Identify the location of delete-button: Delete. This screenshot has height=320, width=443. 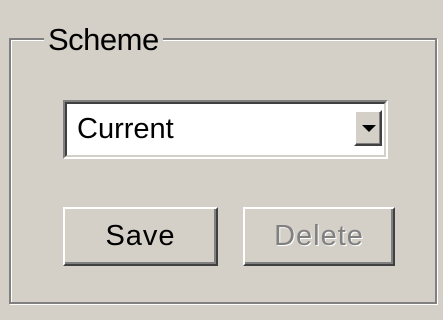
(319, 236).